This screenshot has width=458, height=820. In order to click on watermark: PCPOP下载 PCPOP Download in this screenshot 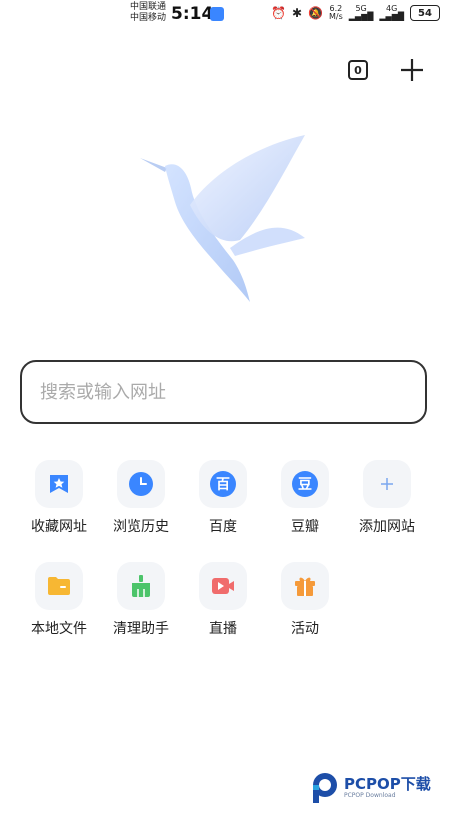, I will do `click(370, 788)`.